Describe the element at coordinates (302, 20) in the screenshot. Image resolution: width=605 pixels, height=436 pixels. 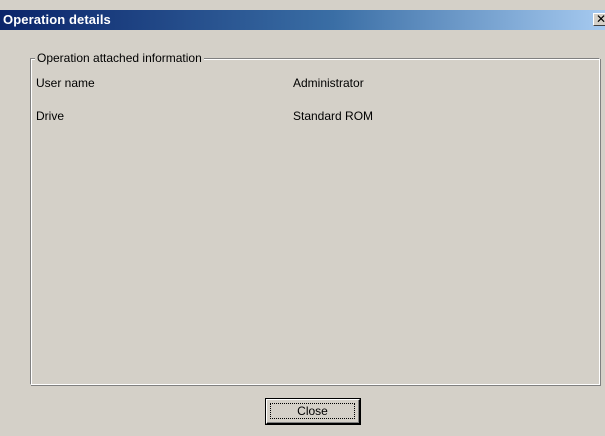
I see `title-bar: Operation details ✕` at that location.